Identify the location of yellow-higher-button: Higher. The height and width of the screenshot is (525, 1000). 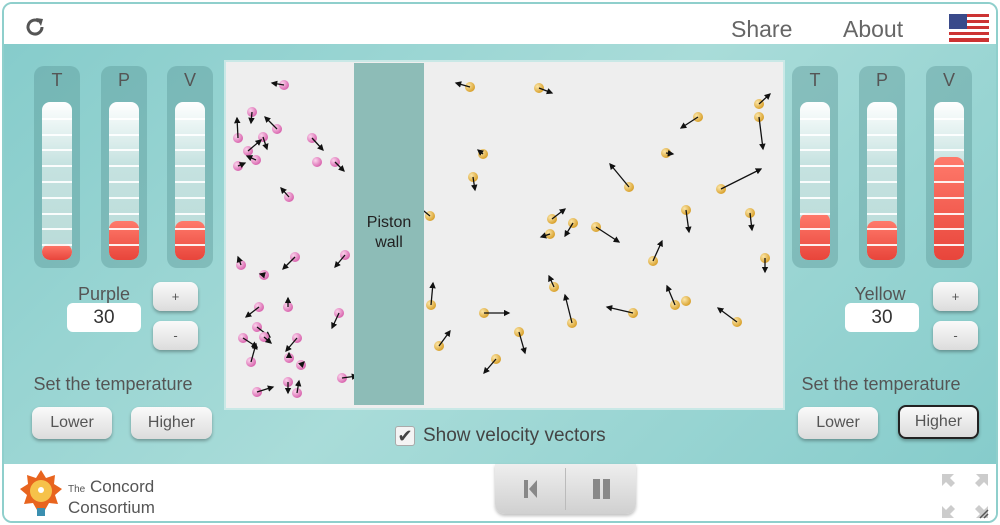
(938, 422).